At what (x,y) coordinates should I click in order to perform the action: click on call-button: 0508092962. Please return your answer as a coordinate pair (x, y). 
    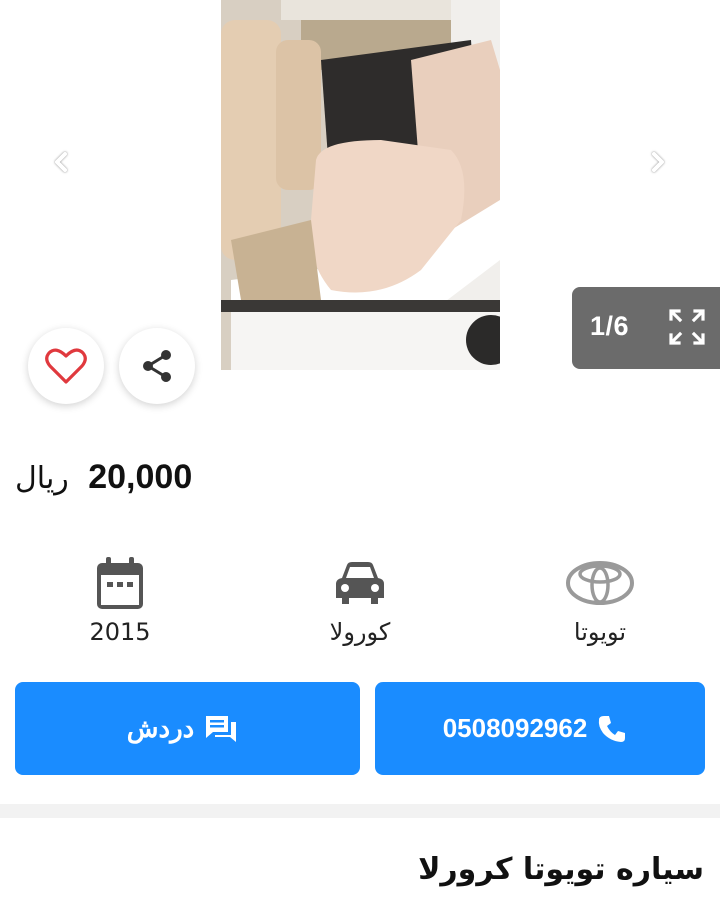
    Looking at the image, I should click on (540, 728).